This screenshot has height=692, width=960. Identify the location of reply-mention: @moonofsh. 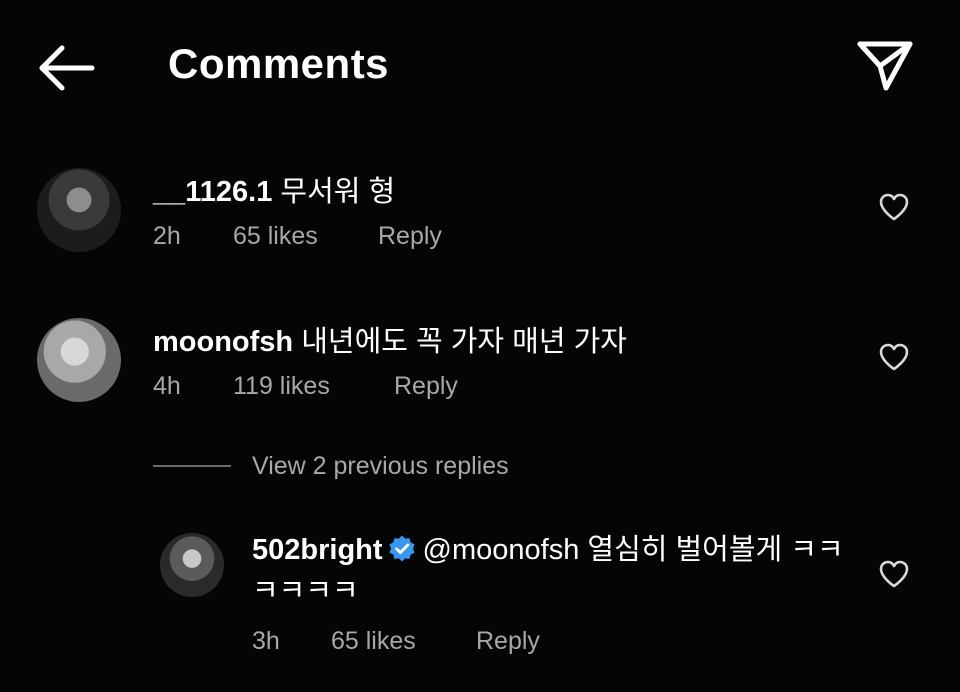
(501, 550).